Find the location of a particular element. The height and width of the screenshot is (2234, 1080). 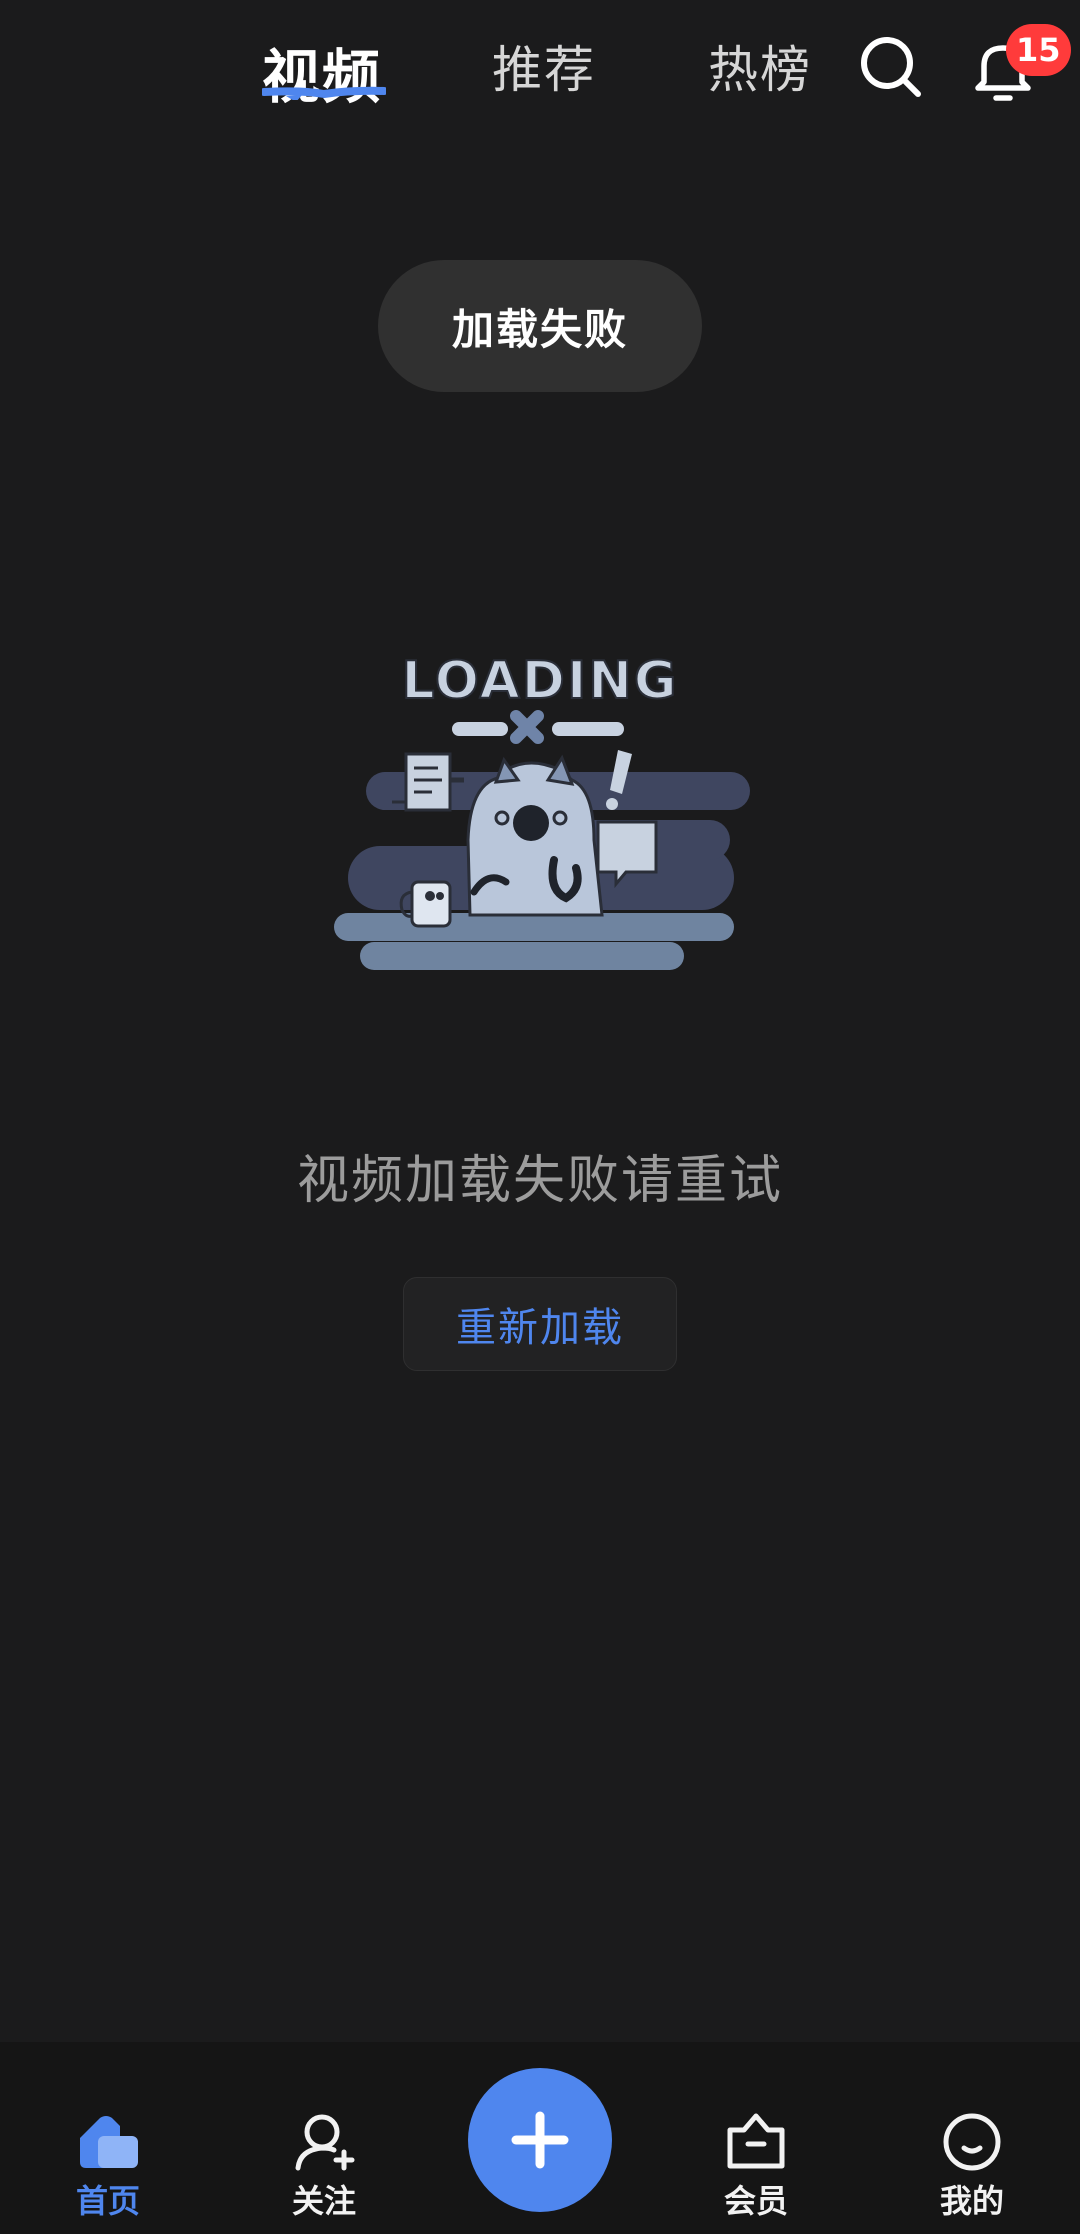

tab-recommend-label: 推荐 is located at coordinates (544, 70).